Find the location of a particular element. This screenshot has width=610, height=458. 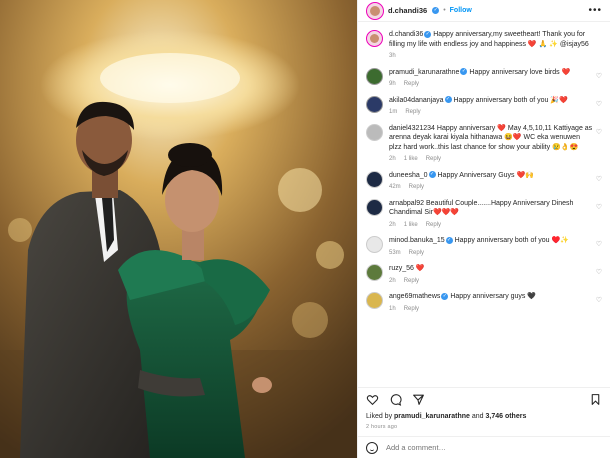

comment-time: 42m is located at coordinates (395, 187).